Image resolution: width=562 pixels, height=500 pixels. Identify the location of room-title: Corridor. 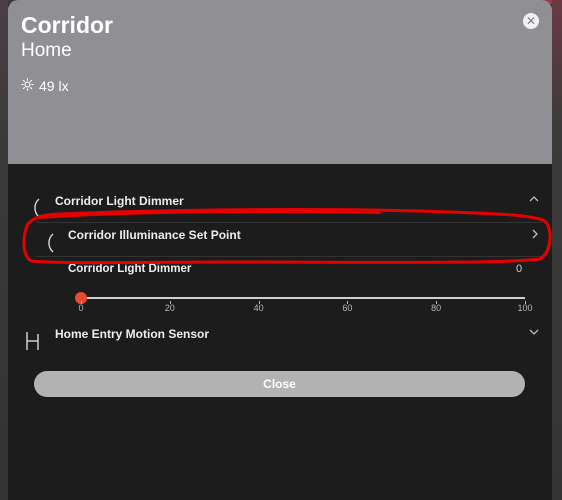
(67, 25).